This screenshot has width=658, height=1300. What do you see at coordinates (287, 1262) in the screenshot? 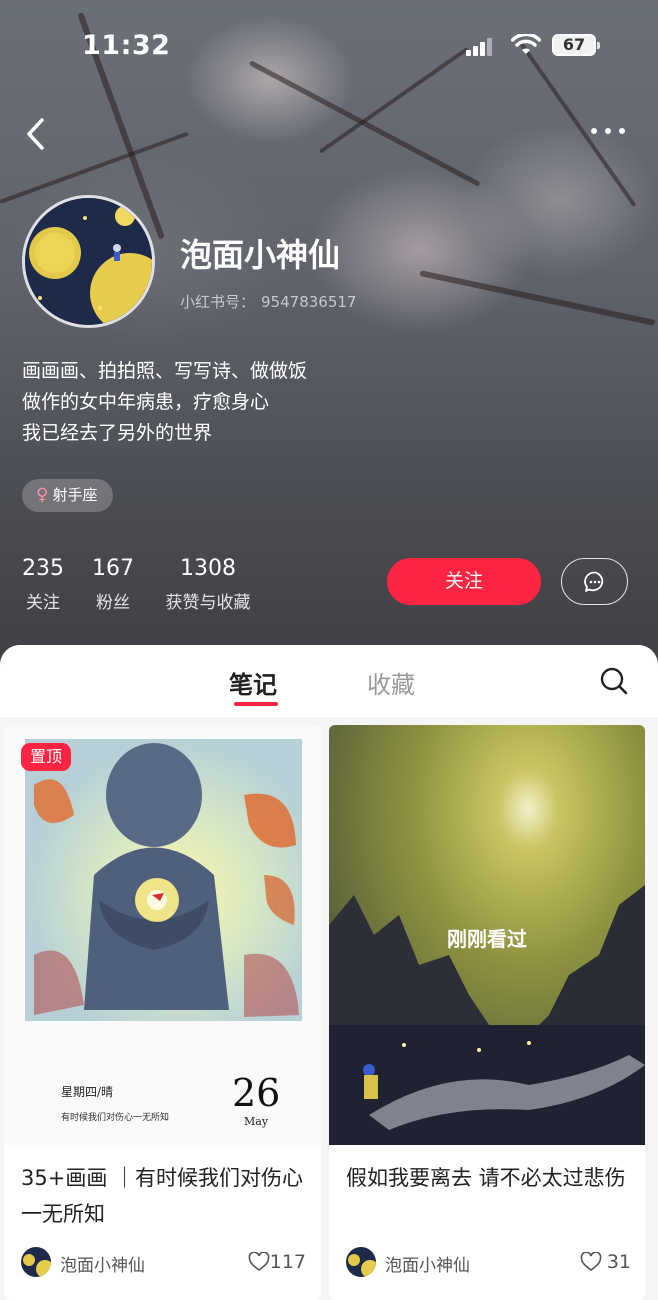
I see `like-count: 117` at bounding box center [287, 1262].